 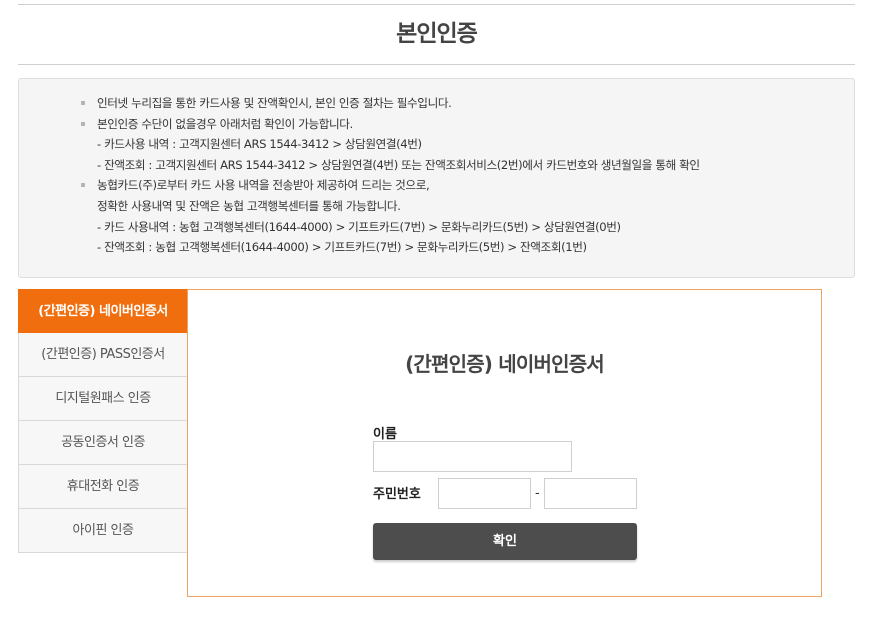 I want to click on notice-line: 정확한 사용내역 및 잔액은 농협 고객행복센터를 통해 가능합니다., so click(x=475, y=206).